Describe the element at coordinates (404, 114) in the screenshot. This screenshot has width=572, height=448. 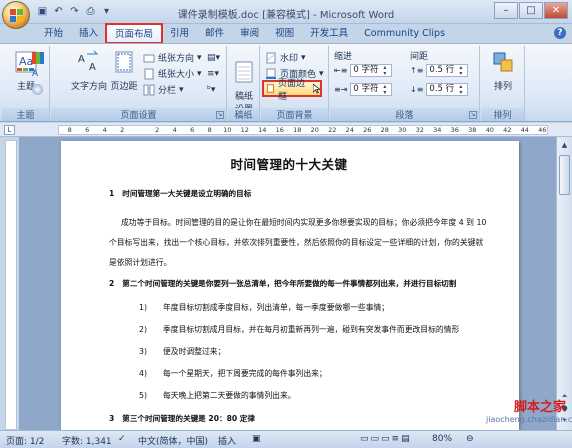
I see `paragraph-group-label: 段落` at that location.